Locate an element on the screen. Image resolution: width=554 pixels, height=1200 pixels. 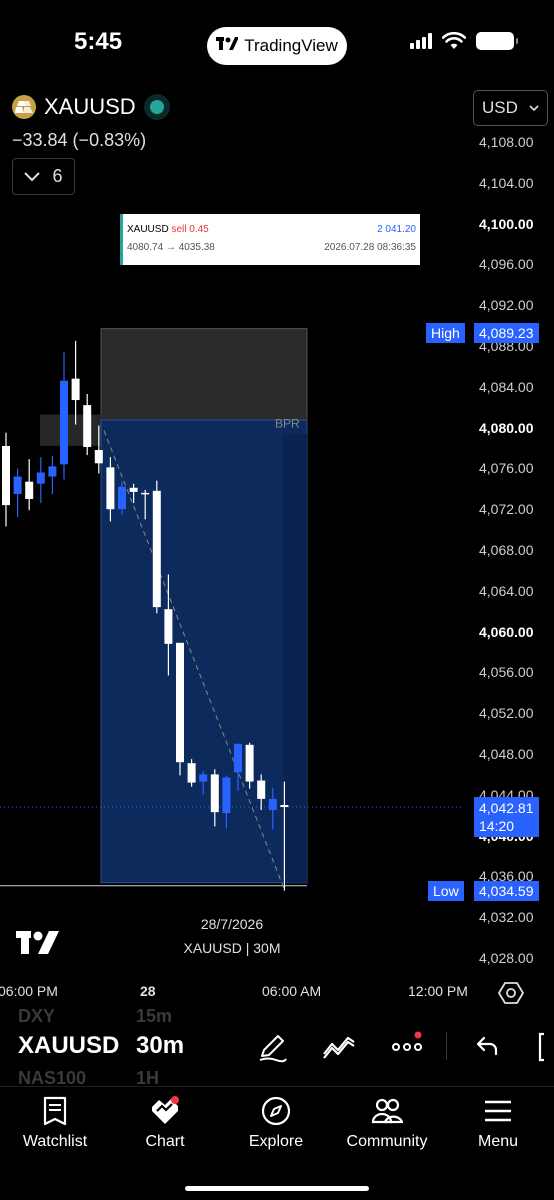
toolbar-interval-picker: 30m is located at coordinates (160, 1046).